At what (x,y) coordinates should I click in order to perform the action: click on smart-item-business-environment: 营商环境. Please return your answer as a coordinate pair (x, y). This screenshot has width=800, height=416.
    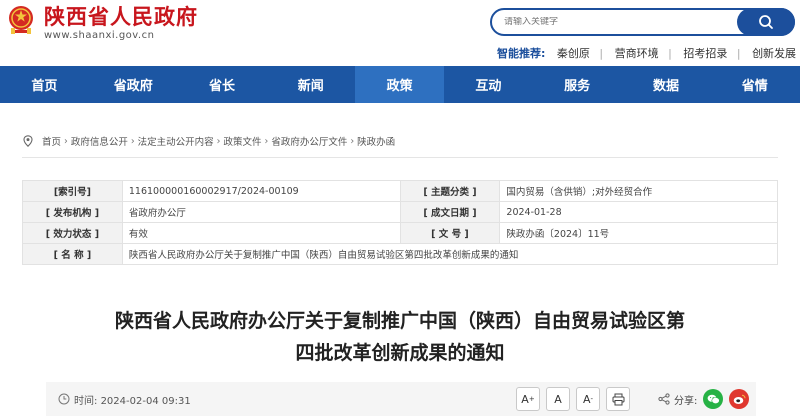
    Looking at the image, I should click on (637, 53).